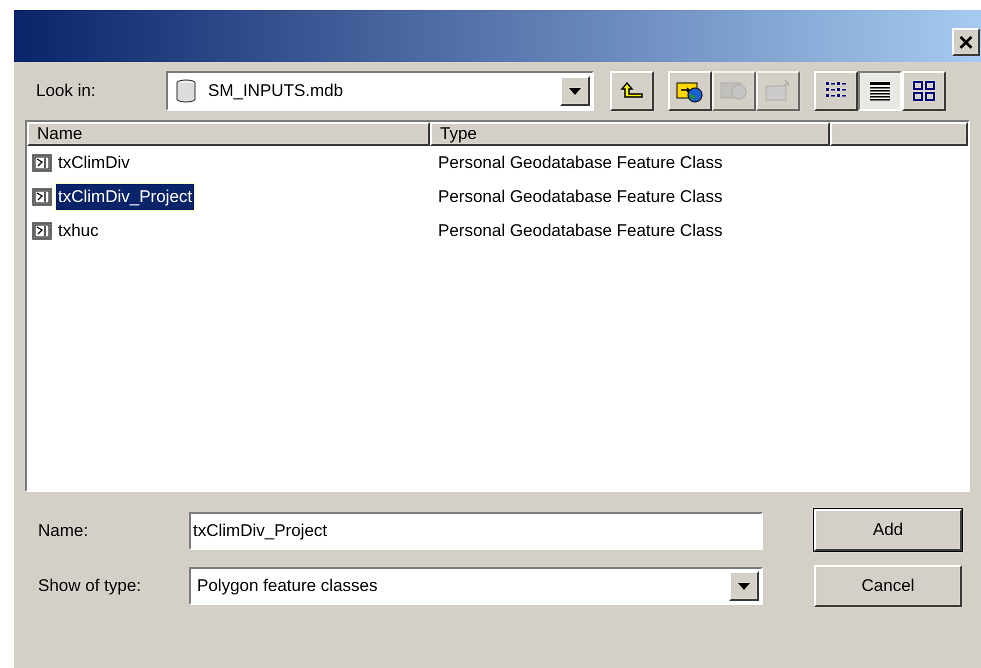 The height and width of the screenshot is (668, 981). Describe the element at coordinates (78, 231) in the screenshot. I see `file-name: txhuc` at that location.